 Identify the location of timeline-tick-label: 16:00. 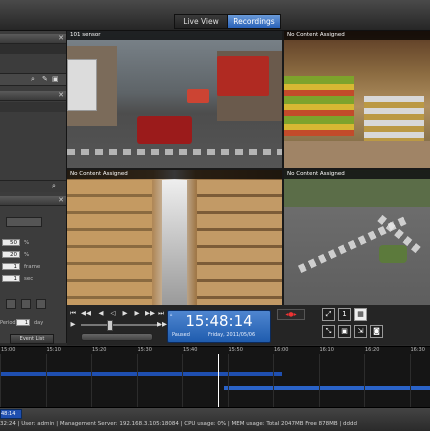
(281, 350).